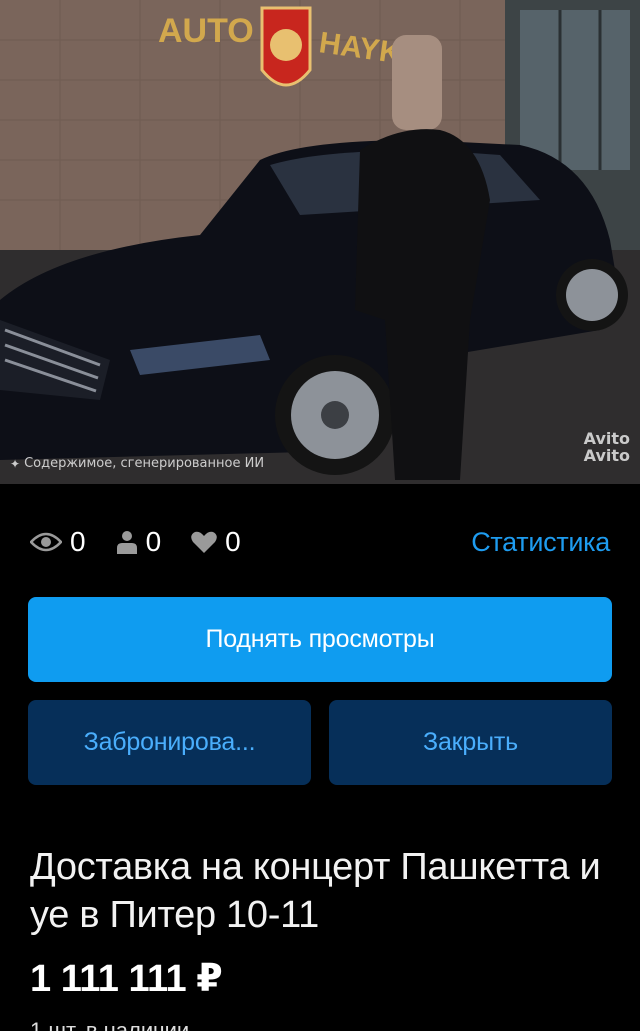 The height and width of the screenshot is (1031, 640). I want to click on favorites-stat: 0, so click(216, 542).